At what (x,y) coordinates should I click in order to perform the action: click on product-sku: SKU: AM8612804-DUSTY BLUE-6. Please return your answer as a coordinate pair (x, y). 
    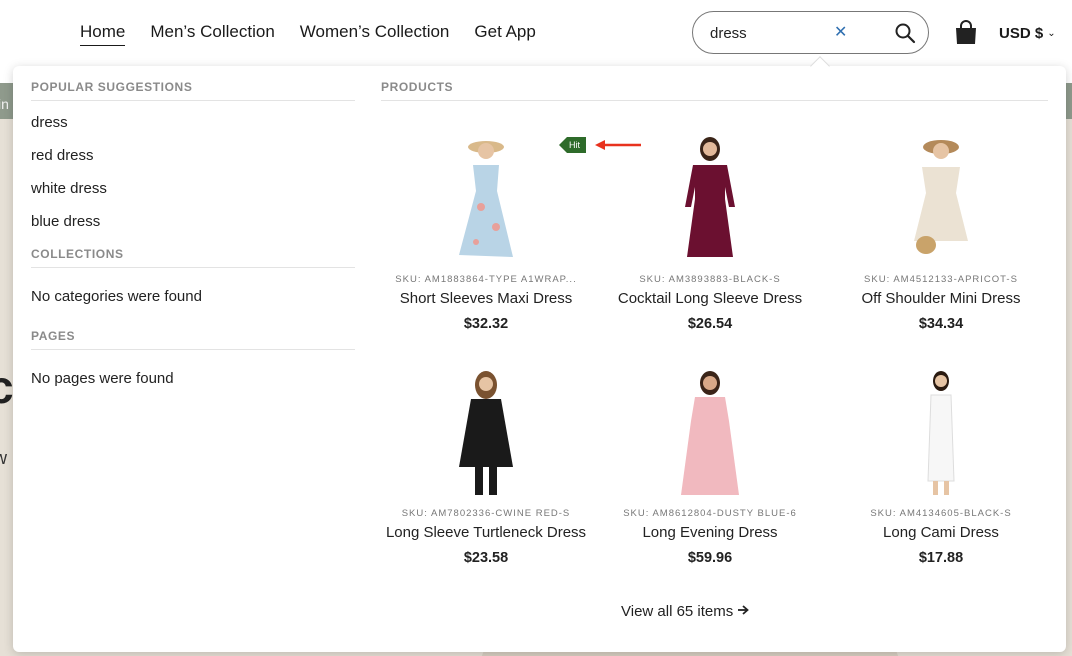
    Looking at the image, I should click on (710, 513).